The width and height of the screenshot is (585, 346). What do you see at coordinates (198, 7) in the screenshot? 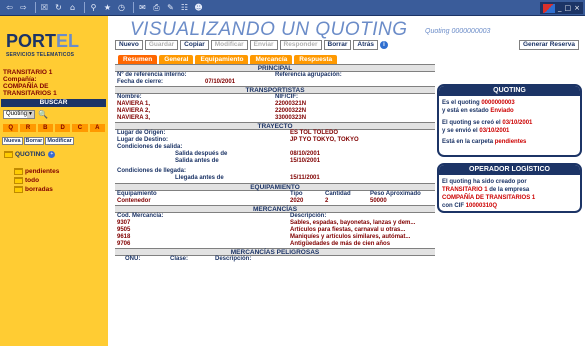
I see `messenger-icon: ☻` at bounding box center [198, 7].